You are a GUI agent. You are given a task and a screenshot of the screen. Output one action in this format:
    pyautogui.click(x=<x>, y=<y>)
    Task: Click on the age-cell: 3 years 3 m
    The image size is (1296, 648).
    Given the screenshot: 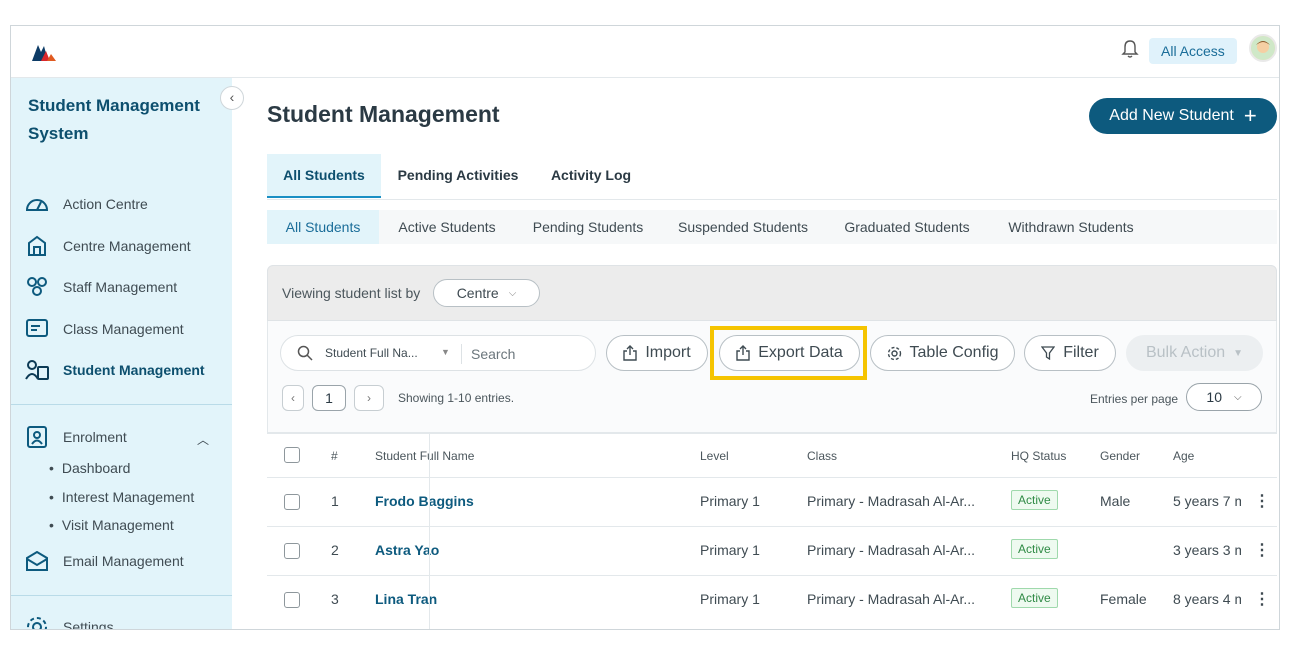 What is the action you would take?
    pyautogui.click(x=1207, y=550)
    